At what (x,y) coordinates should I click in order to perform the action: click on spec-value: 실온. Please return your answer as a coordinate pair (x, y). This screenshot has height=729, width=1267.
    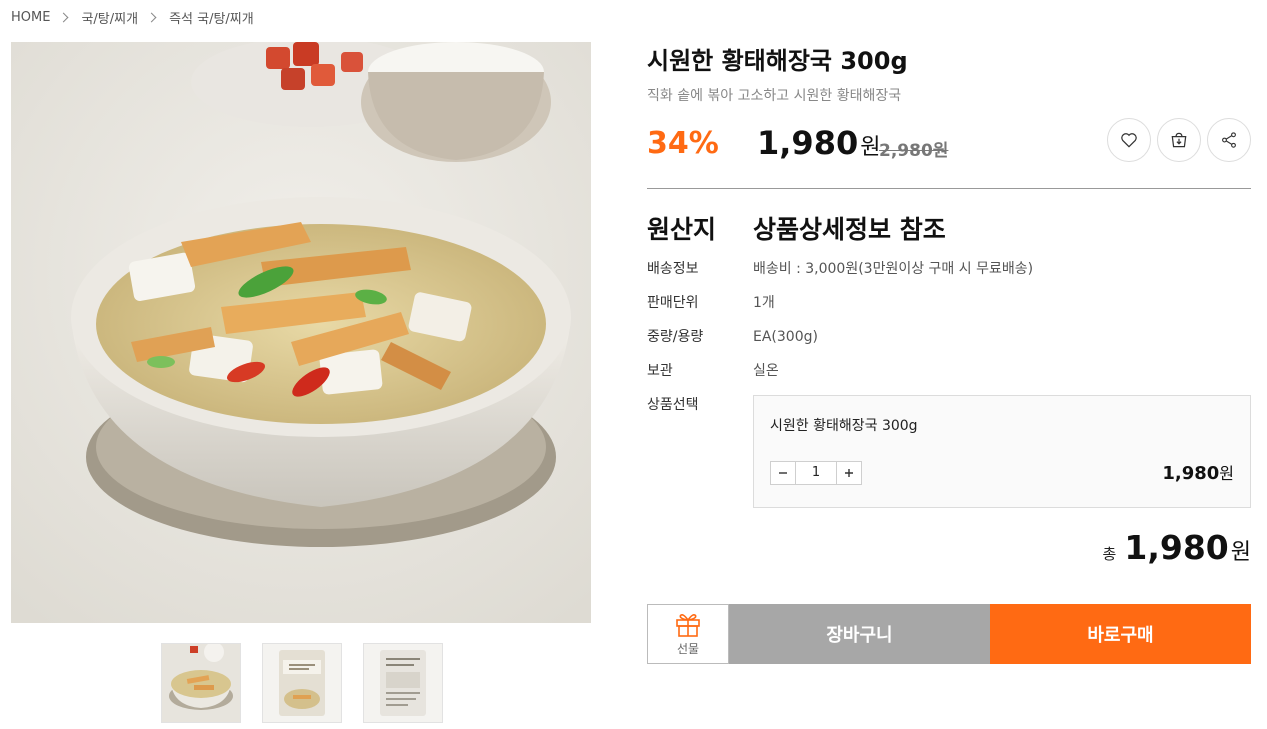
    Looking at the image, I should click on (766, 371).